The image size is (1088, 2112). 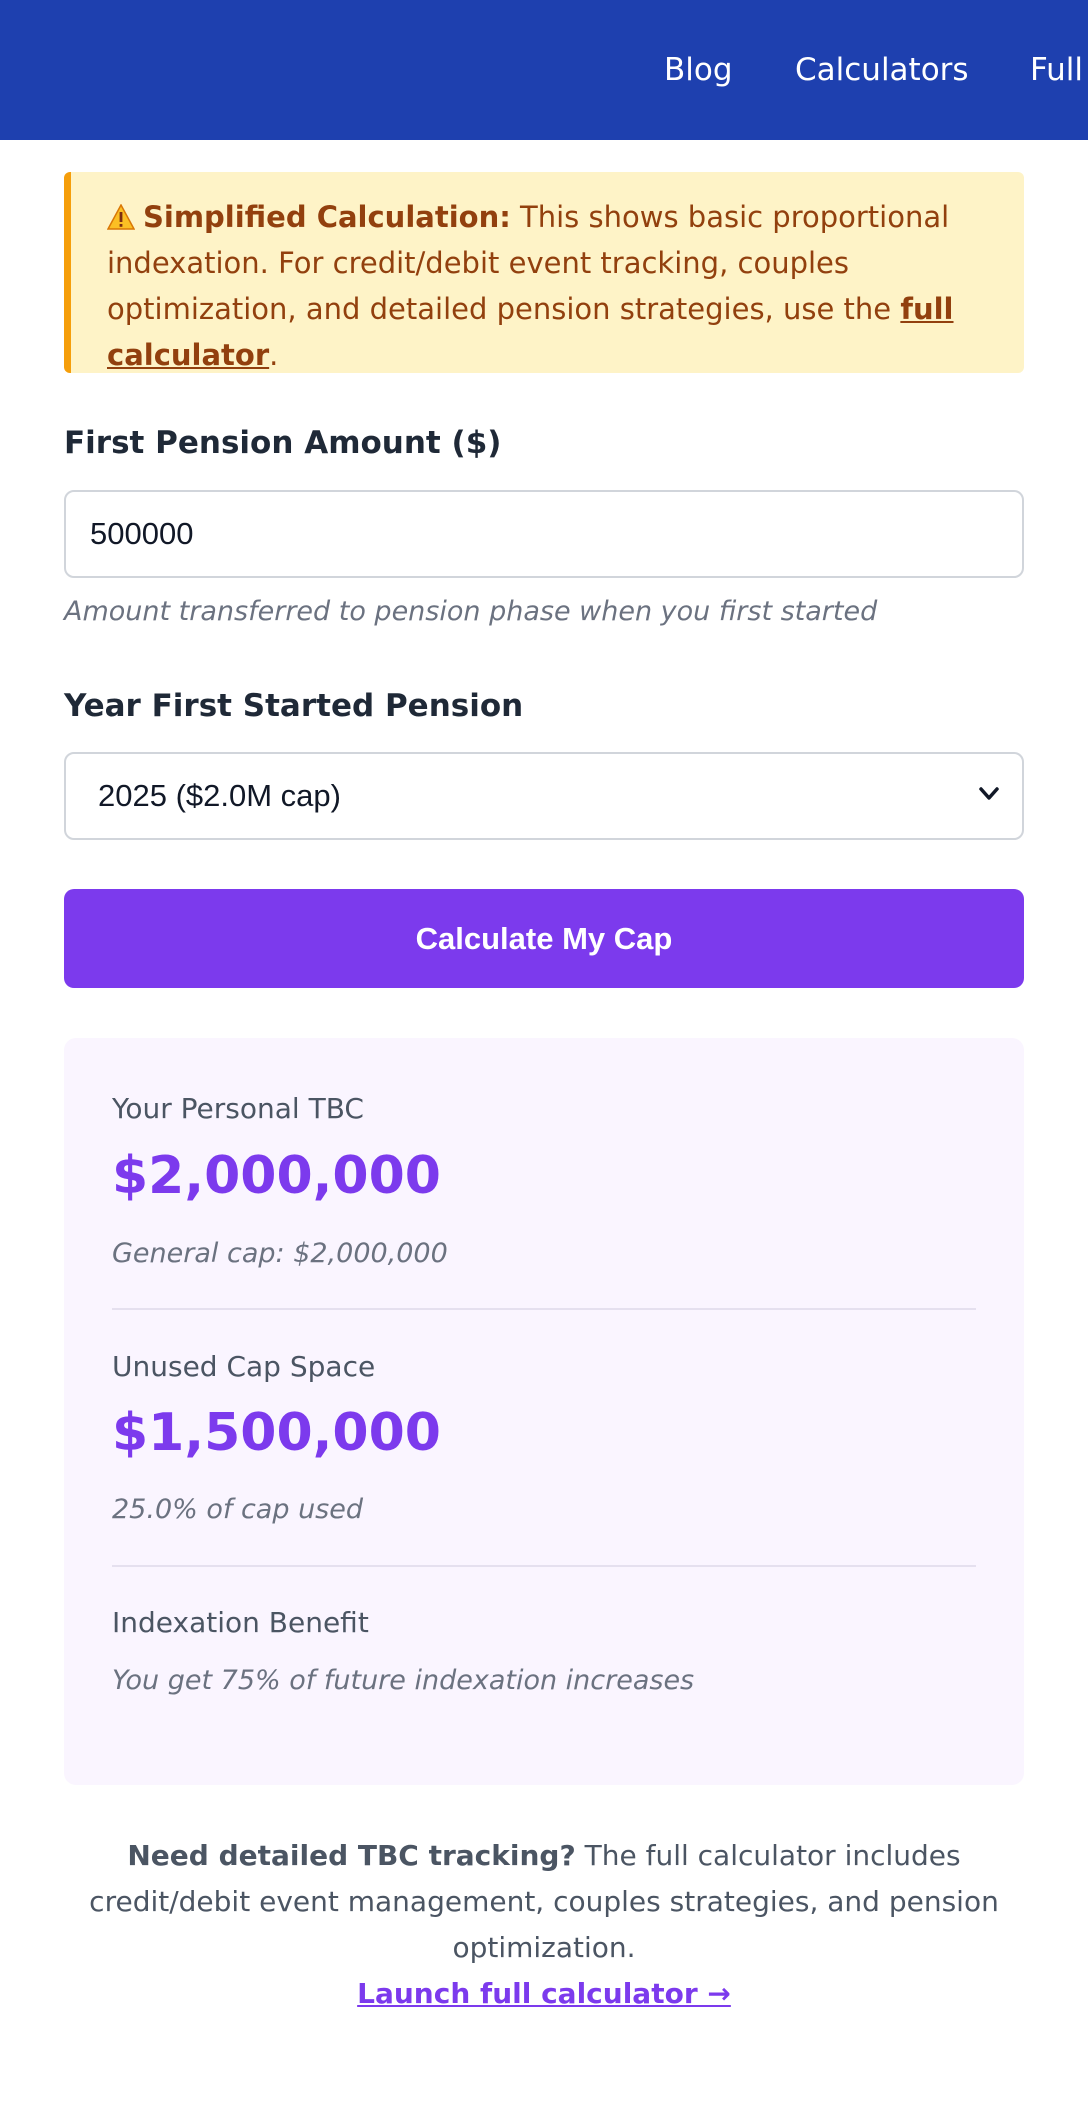 I want to click on alert-text-end: ., so click(x=274, y=355).